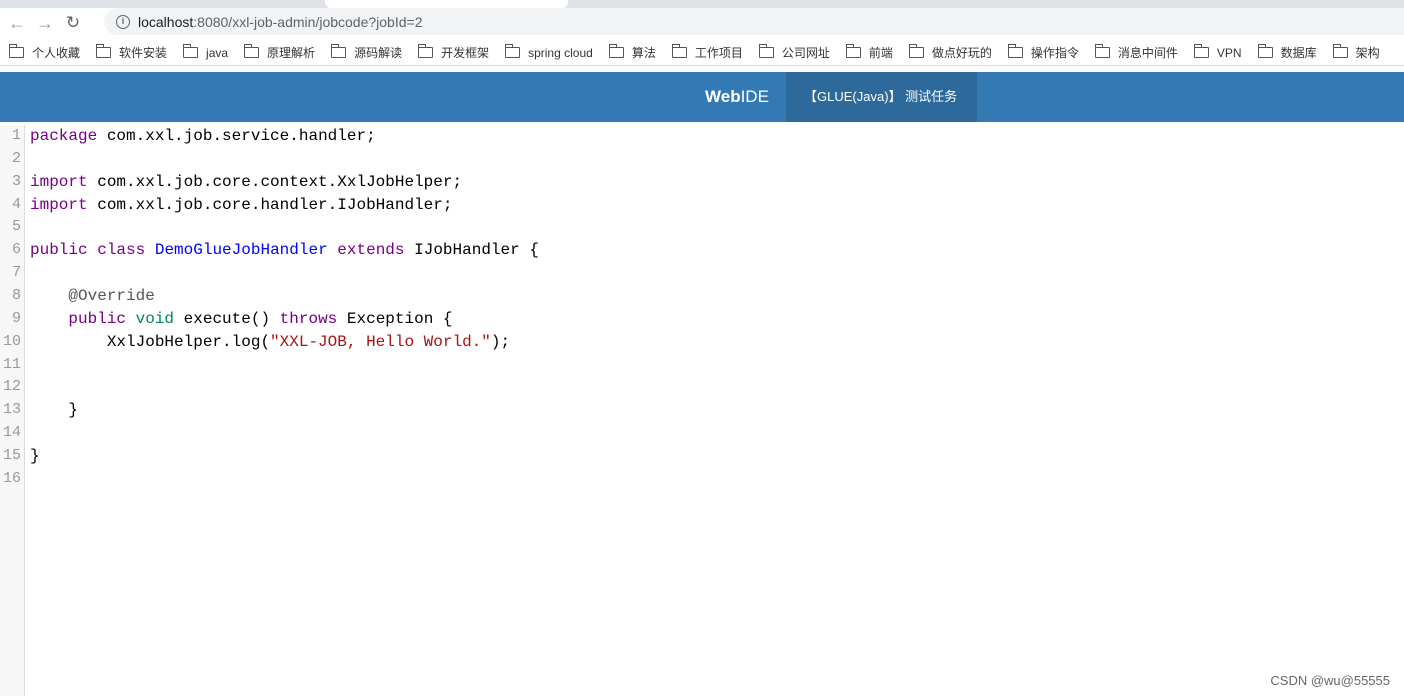 Image resolution: width=1404 pixels, height=696 pixels. Describe the element at coordinates (1229, 52) in the screenshot. I see `bookmark-label: VPN` at that location.